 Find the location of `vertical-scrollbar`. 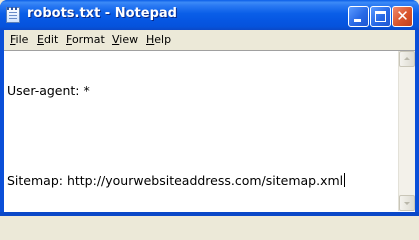

vertical-scrollbar is located at coordinates (406, 131).